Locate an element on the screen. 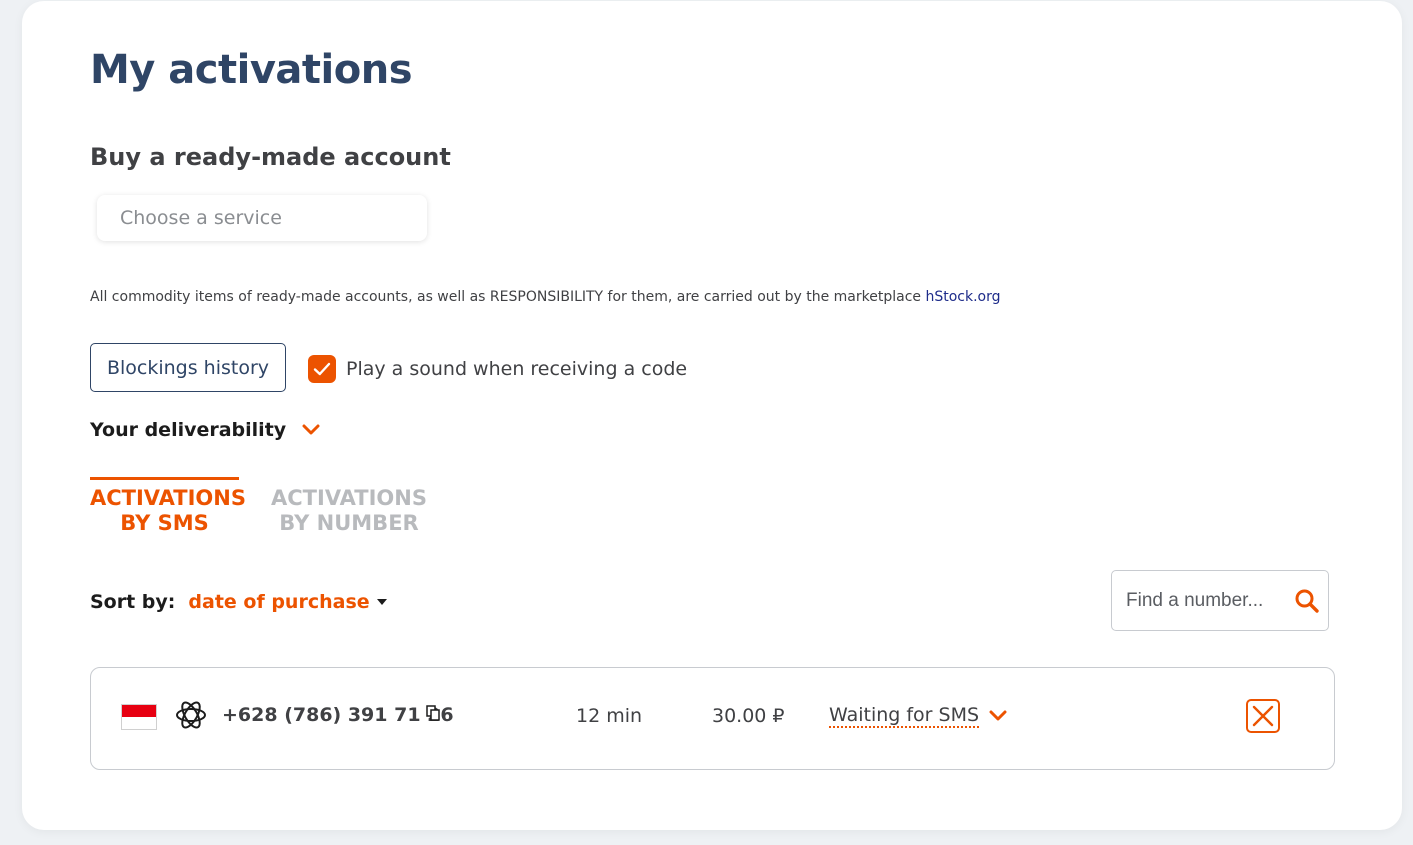 The image size is (1413, 845). hstock-link: hStock.org is located at coordinates (962, 297).